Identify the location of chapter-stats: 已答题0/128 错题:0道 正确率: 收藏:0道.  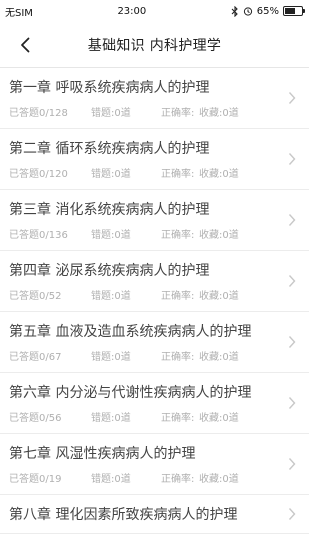
(144, 114).